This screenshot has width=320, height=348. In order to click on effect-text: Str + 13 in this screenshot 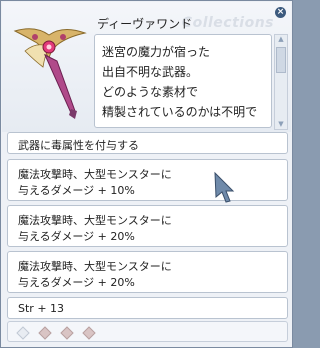, I will do `click(41, 308)`.